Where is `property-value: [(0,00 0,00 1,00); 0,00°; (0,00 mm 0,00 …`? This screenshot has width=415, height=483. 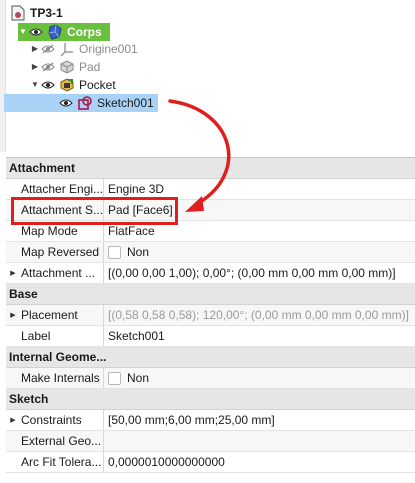 property-value: [(0,00 0,00 1,00); 0,00°; (0,00 mm 0,00 … is located at coordinates (259, 273).